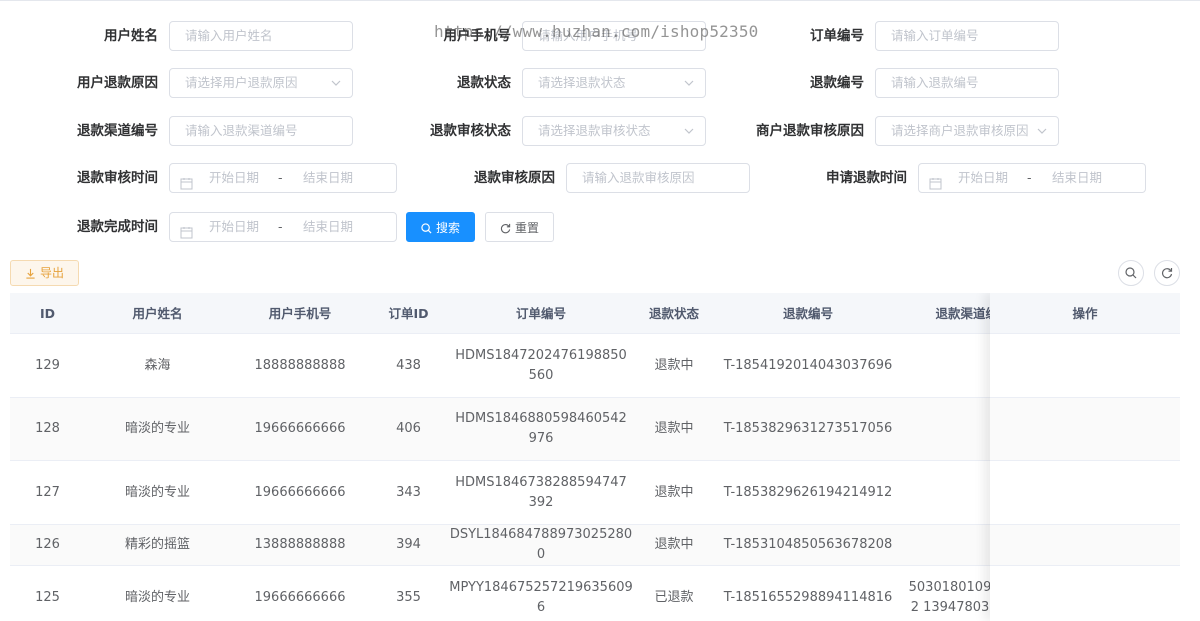  I want to click on audit-status-placeholder: 请选择退款审核状态, so click(594, 130).